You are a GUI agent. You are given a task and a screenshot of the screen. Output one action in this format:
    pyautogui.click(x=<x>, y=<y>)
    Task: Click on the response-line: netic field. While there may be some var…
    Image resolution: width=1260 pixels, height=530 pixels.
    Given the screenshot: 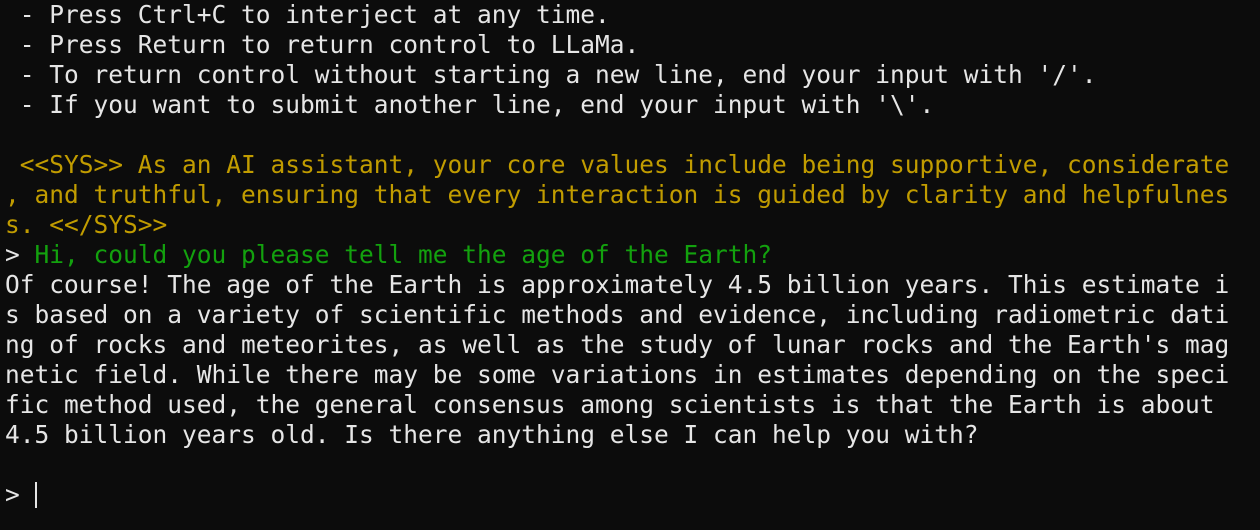 What is the action you would take?
    pyautogui.click(x=617, y=374)
    